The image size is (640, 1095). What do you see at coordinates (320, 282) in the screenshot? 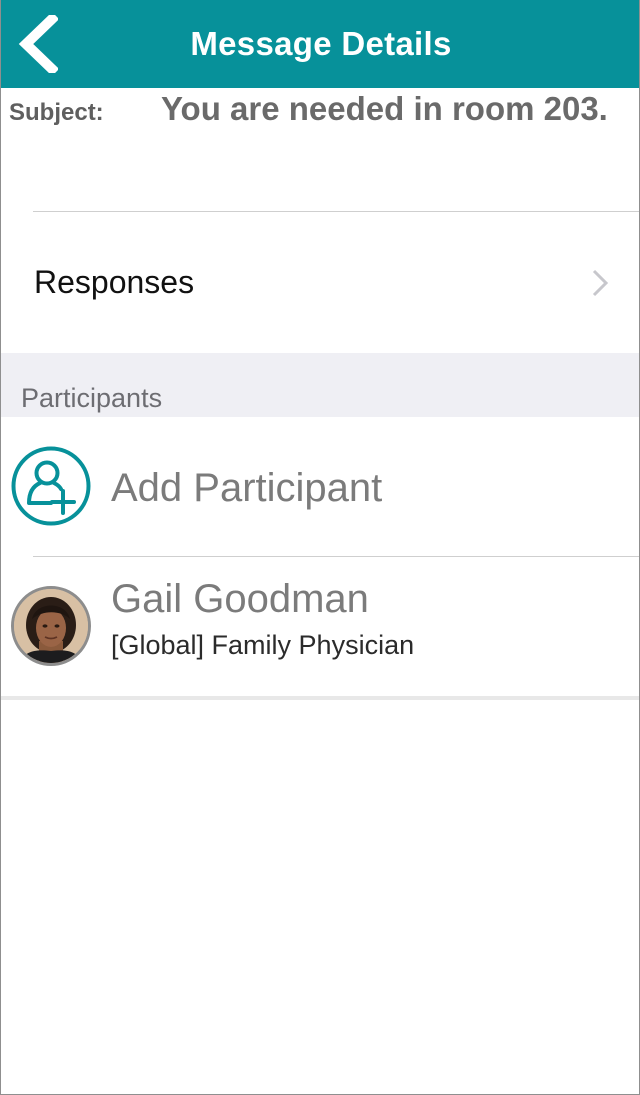
I see `responses-row: Responses` at bounding box center [320, 282].